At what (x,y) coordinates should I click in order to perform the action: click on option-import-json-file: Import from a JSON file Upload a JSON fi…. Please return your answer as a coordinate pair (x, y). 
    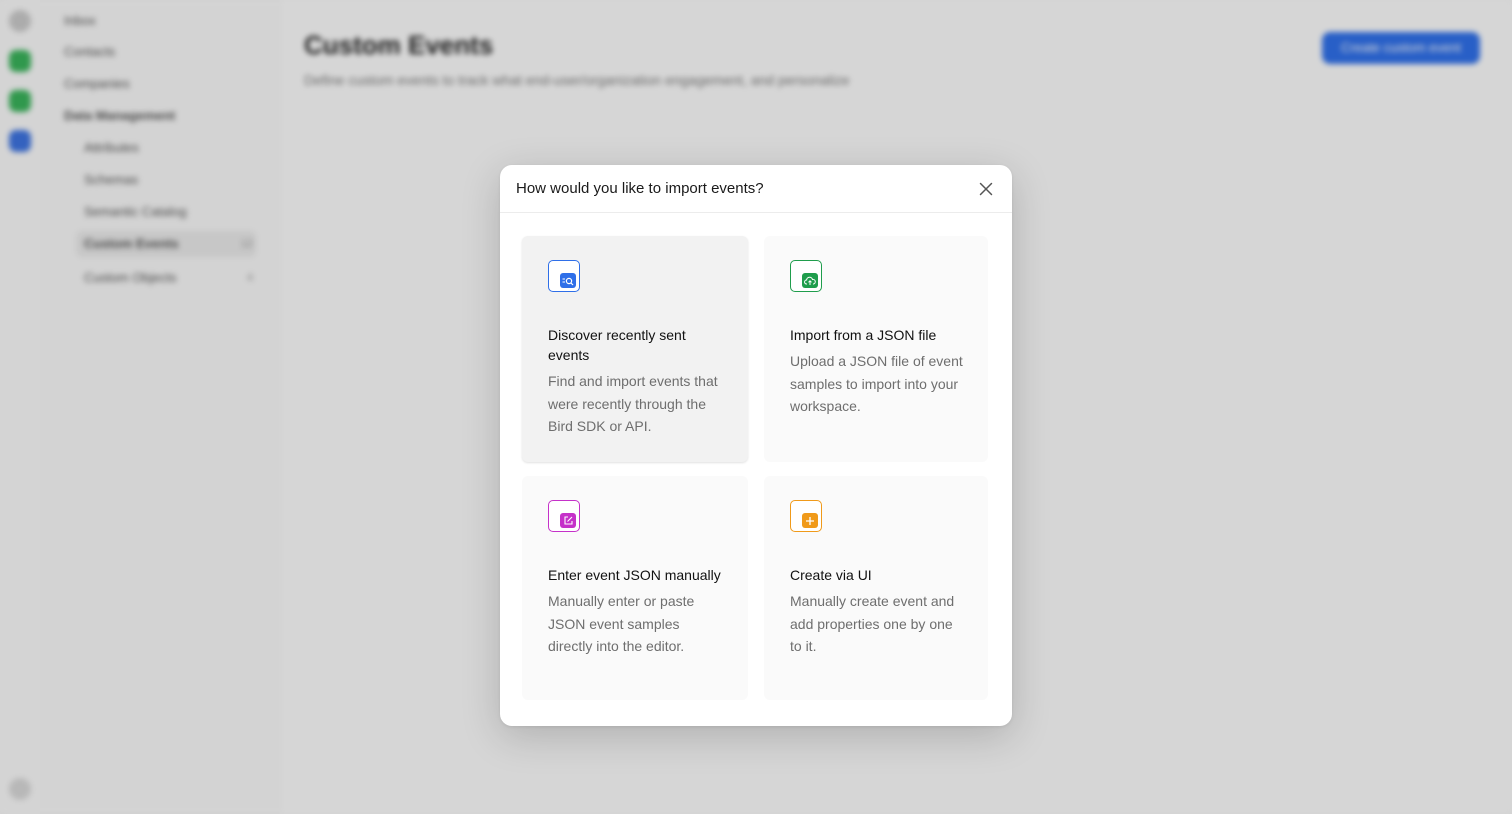
    Looking at the image, I should click on (876, 349).